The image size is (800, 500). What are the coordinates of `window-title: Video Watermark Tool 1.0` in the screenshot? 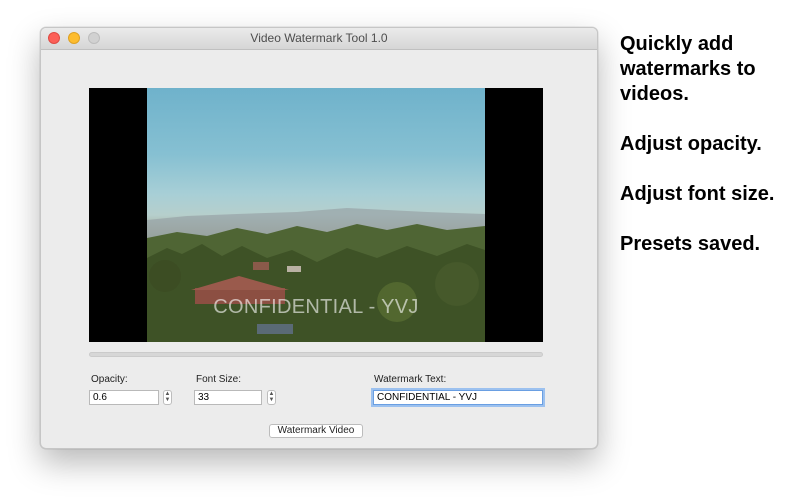 It's located at (319, 38).